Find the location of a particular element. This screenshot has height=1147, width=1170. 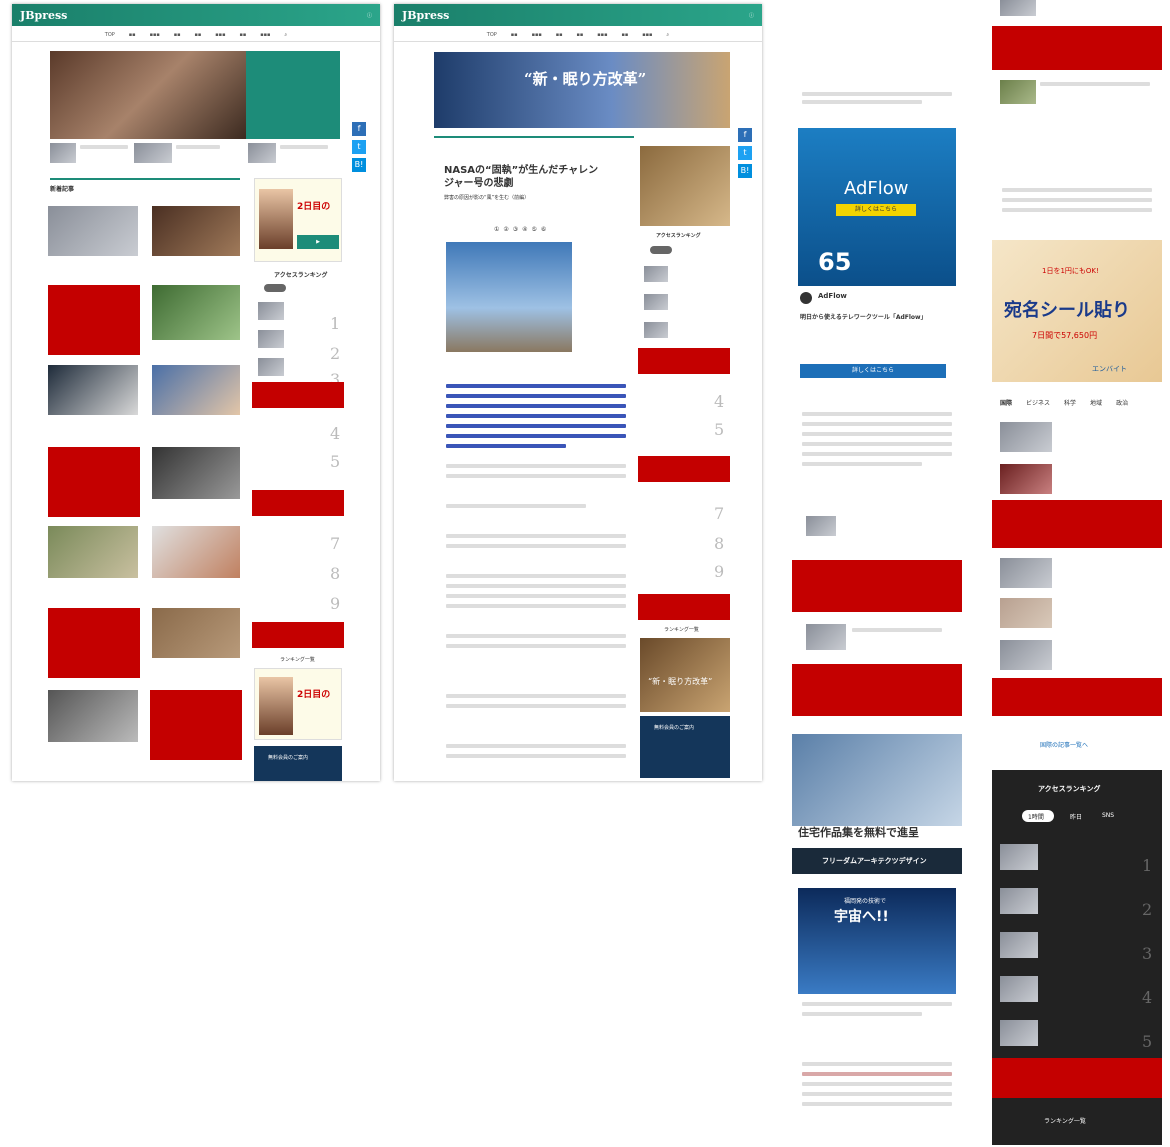

category-more-link: 国際の記事一覧へ is located at coordinates (1064, 744).